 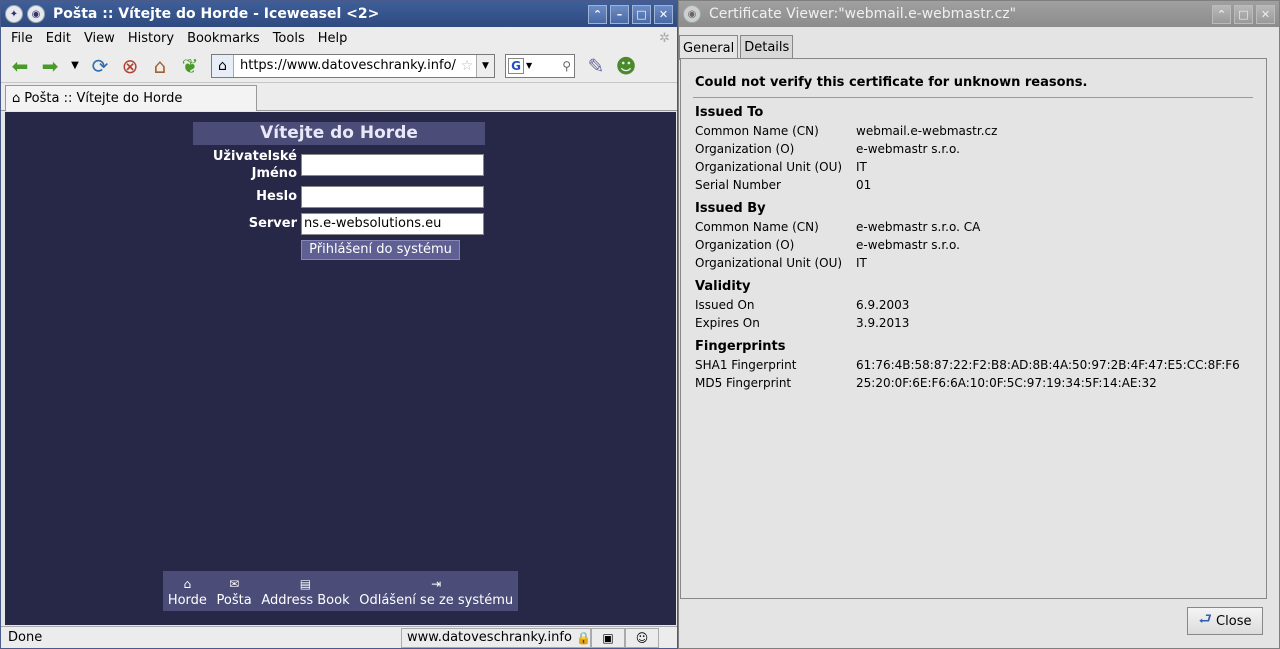 I want to click on menu-tools: Tools, so click(x=289, y=38).